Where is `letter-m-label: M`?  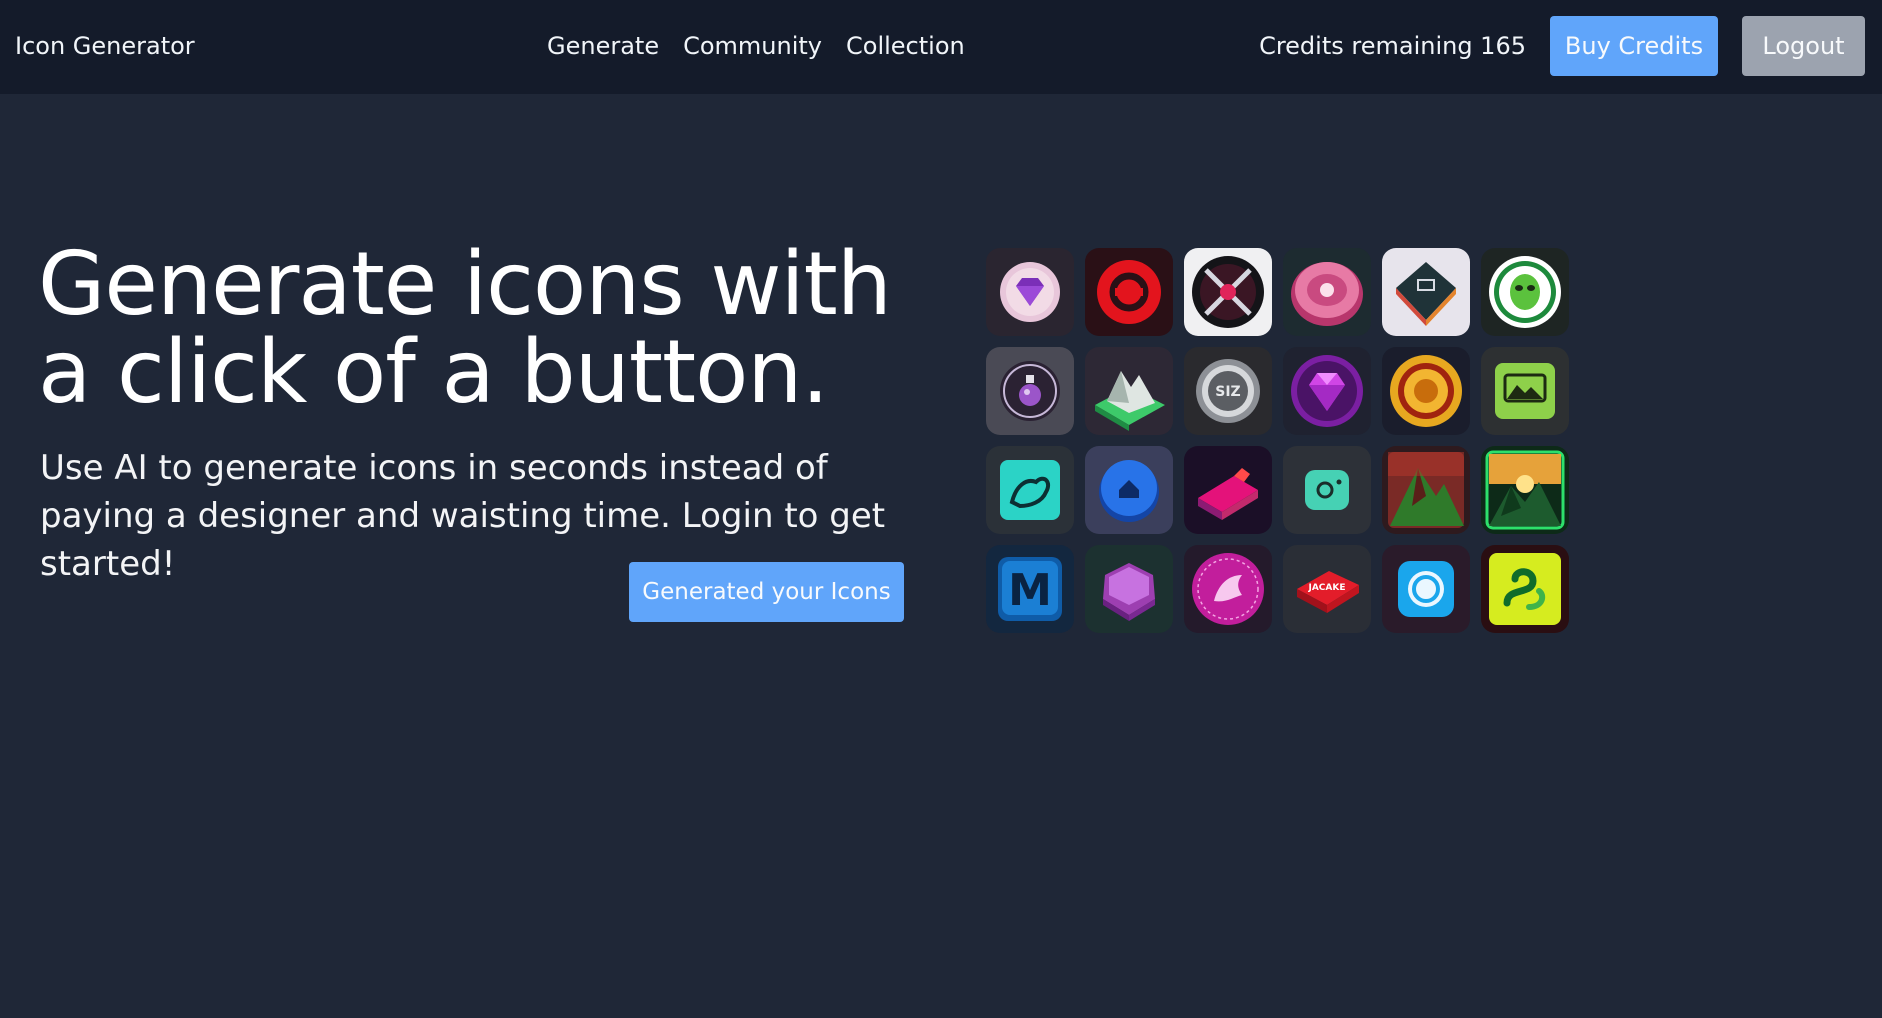 letter-m-label: M is located at coordinates (1030, 590).